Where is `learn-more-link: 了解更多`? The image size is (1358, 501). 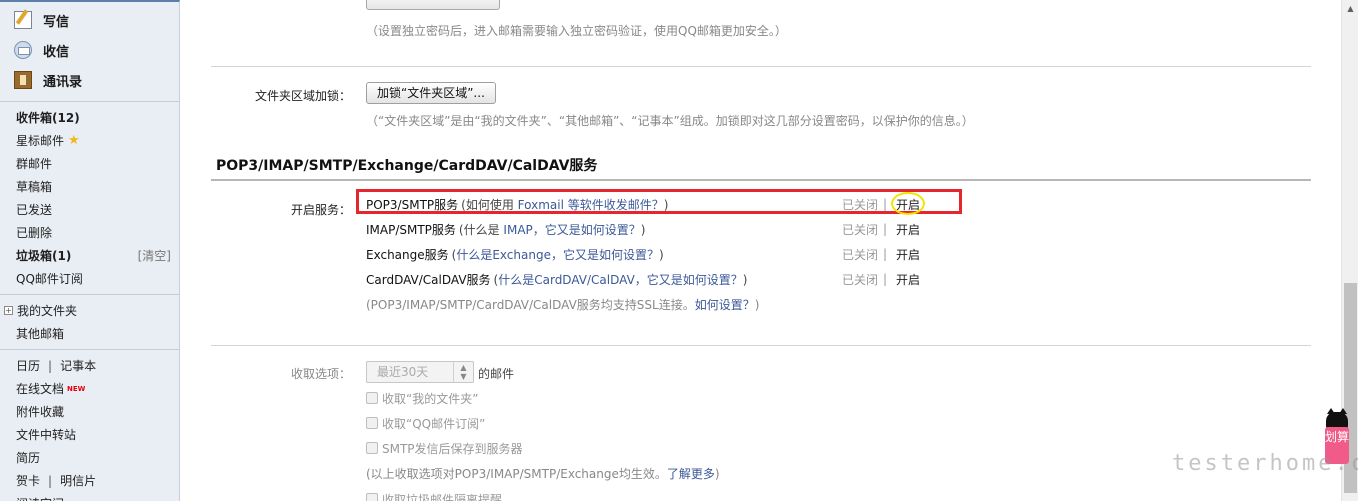
learn-more-link: 了解更多 is located at coordinates (691, 474).